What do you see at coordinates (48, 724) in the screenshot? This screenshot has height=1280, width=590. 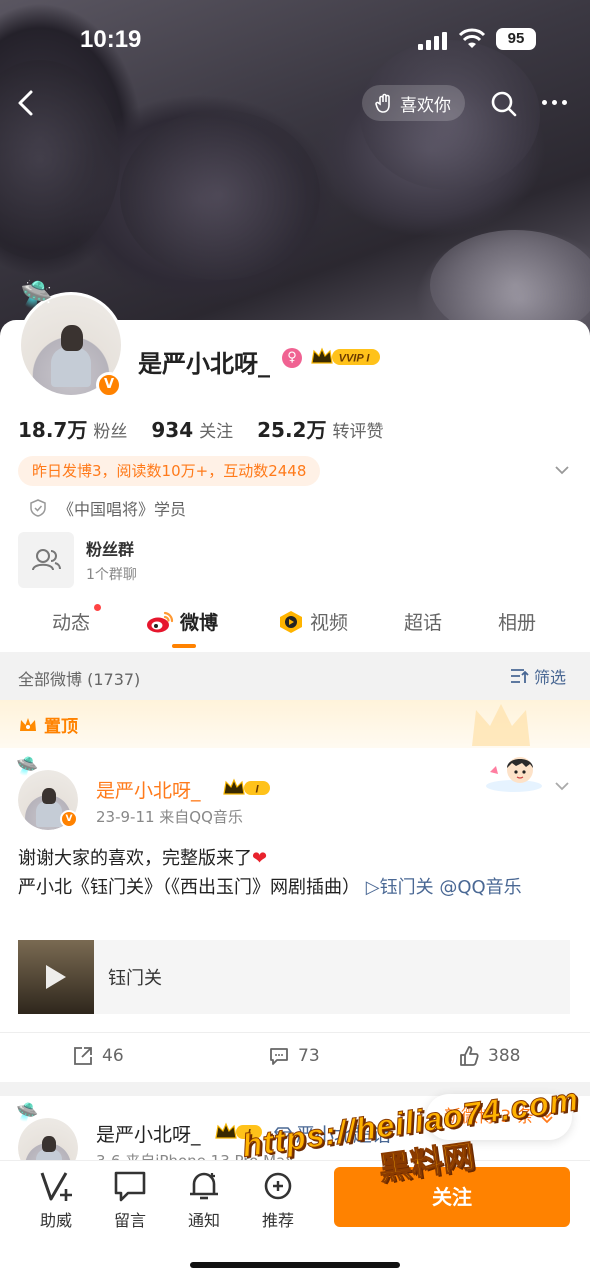 I see `pinned-label: 置顶` at bounding box center [48, 724].